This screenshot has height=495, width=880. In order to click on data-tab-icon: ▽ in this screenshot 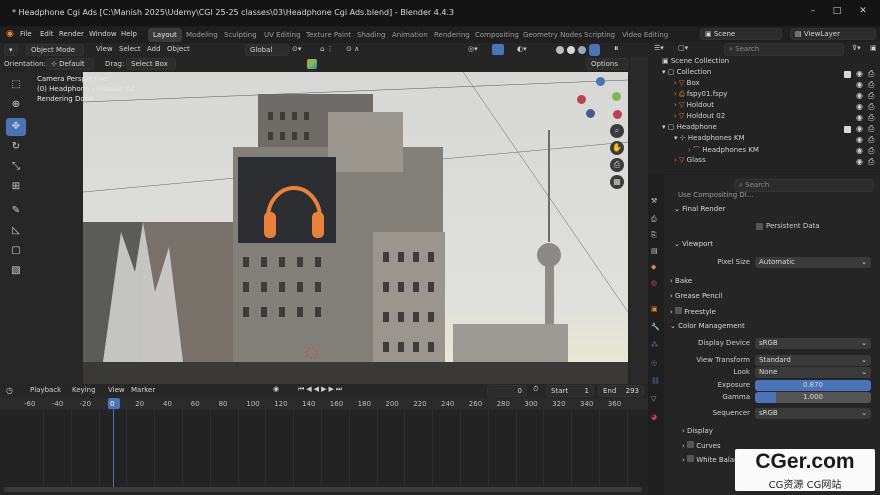, I will do `click(653, 399)`.